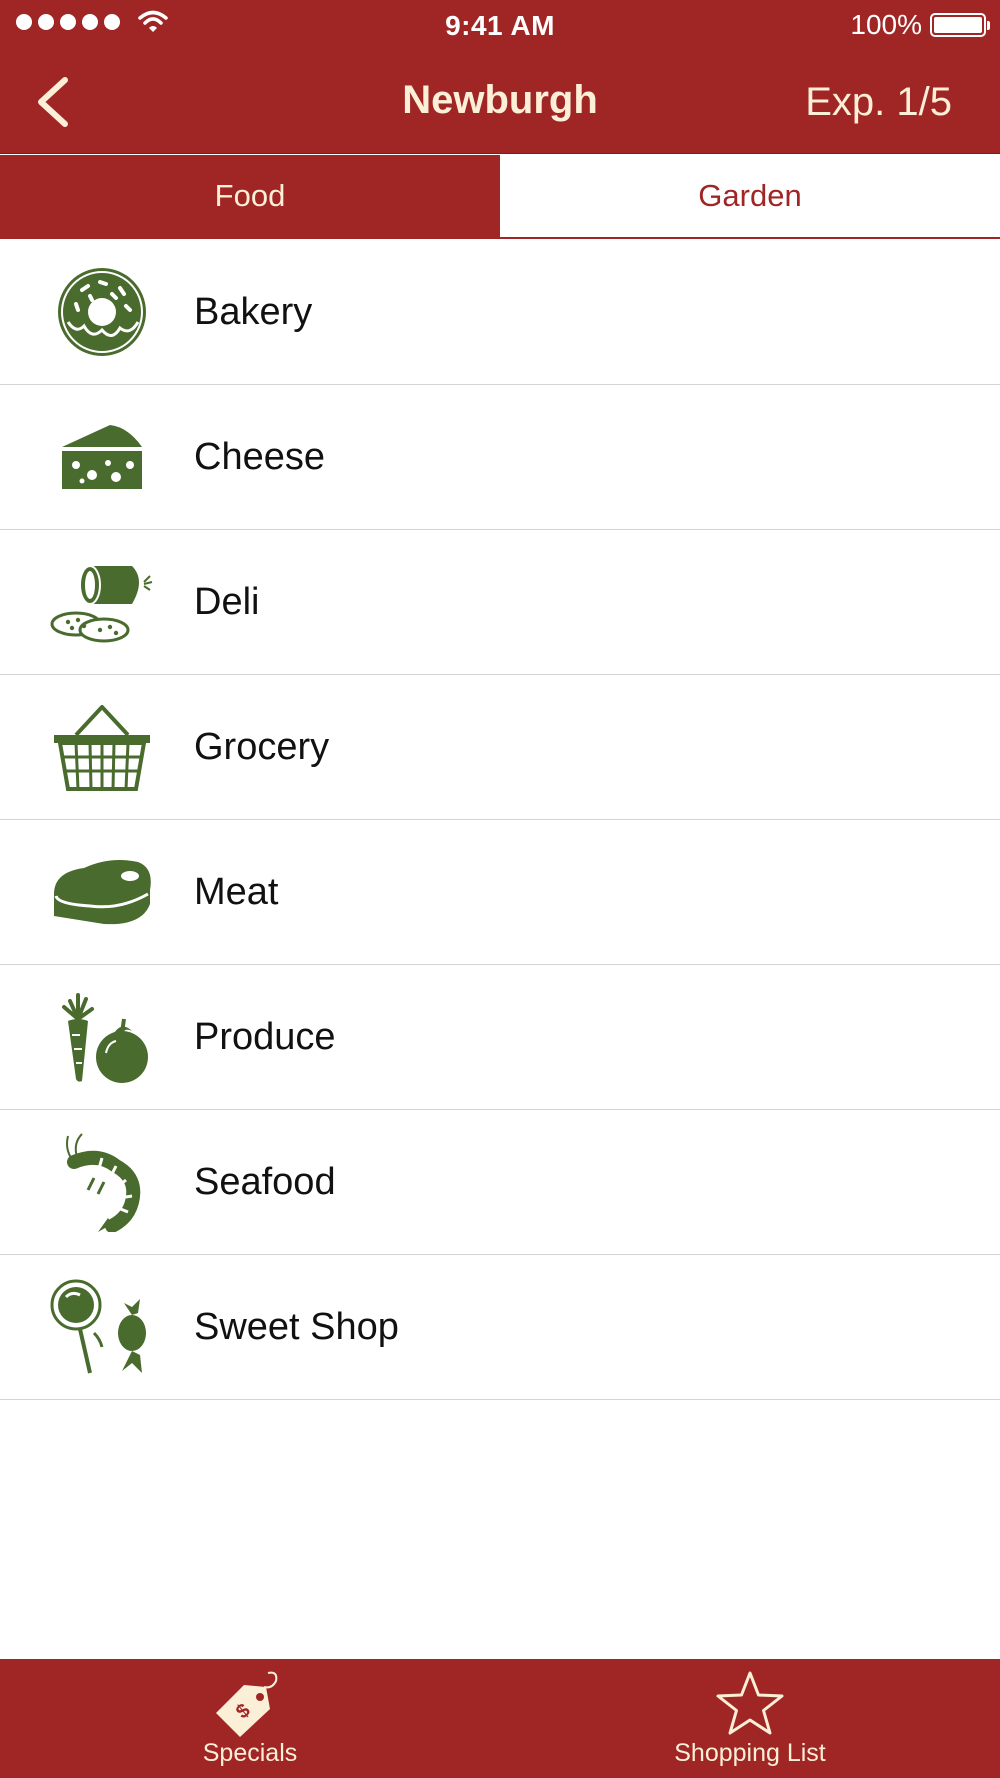 Image resolution: width=1000 pixels, height=1778 pixels. I want to click on category-label: Produce, so click(265, 1036).